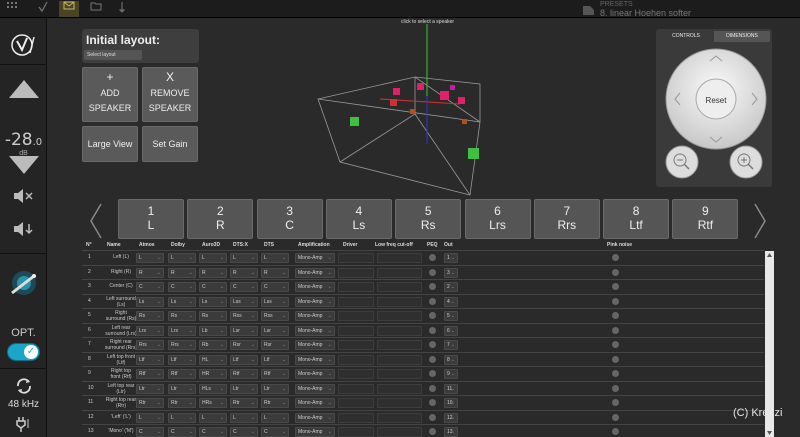  I want to click on input-source-icon, so click(23, 283).